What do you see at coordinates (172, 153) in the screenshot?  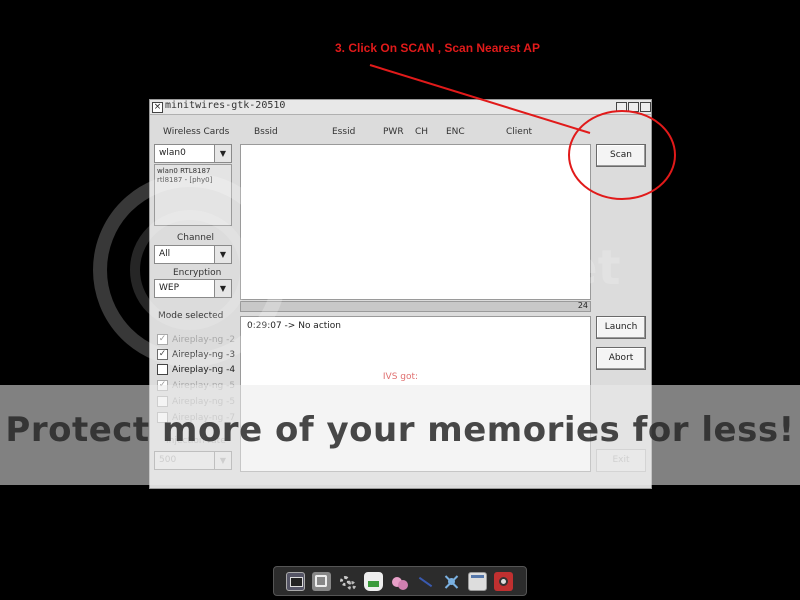 I see `interface-value: wlan0` at bounding box center [172, 153].